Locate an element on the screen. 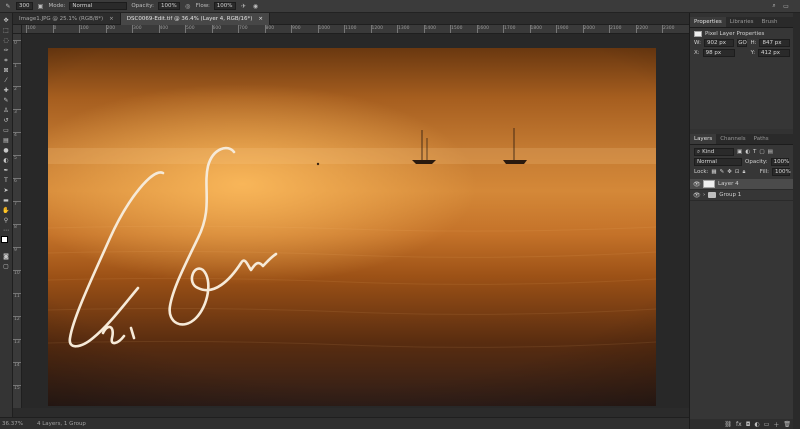  gradient-tool-icon: ▤ is located at coordinates (6, 140).